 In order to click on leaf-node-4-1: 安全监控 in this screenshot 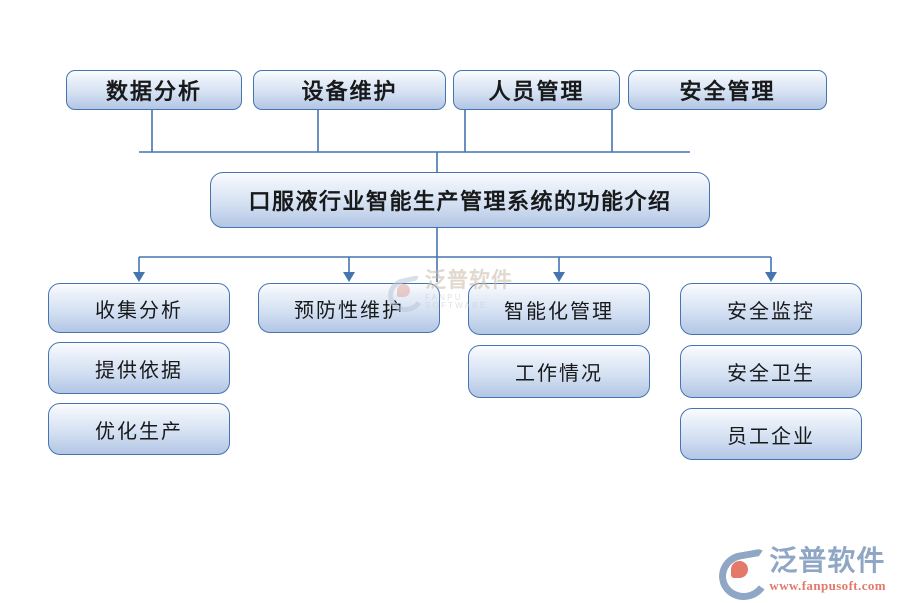, I will do `click(771, 309)`.